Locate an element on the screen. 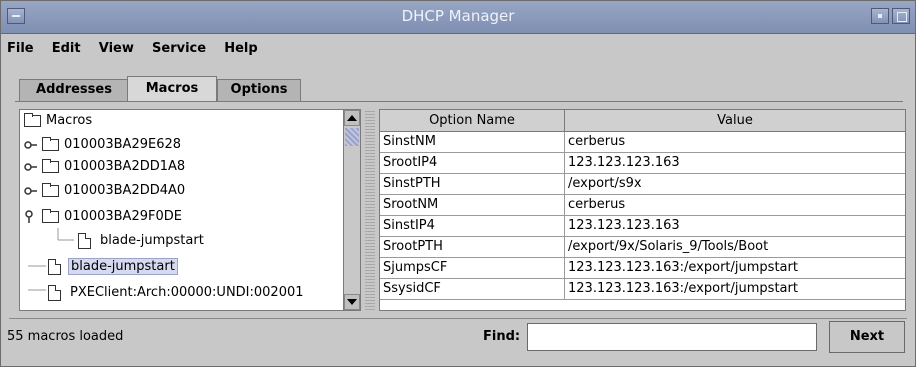 The width and height of the screenshot is (916, 367). tree-node: 010003BA2DD1A8 is located at coordinates (104, 167).